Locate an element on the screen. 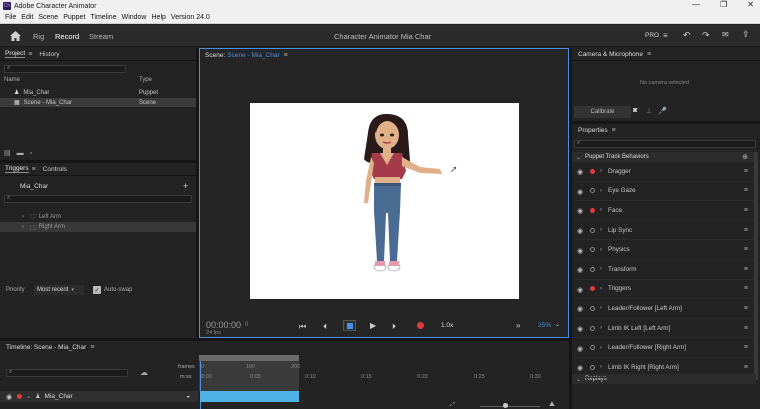 The height and width of the screenshot is (409, 760). scene-name: Scene - Mia_Char is located at coordinates (253, 55).